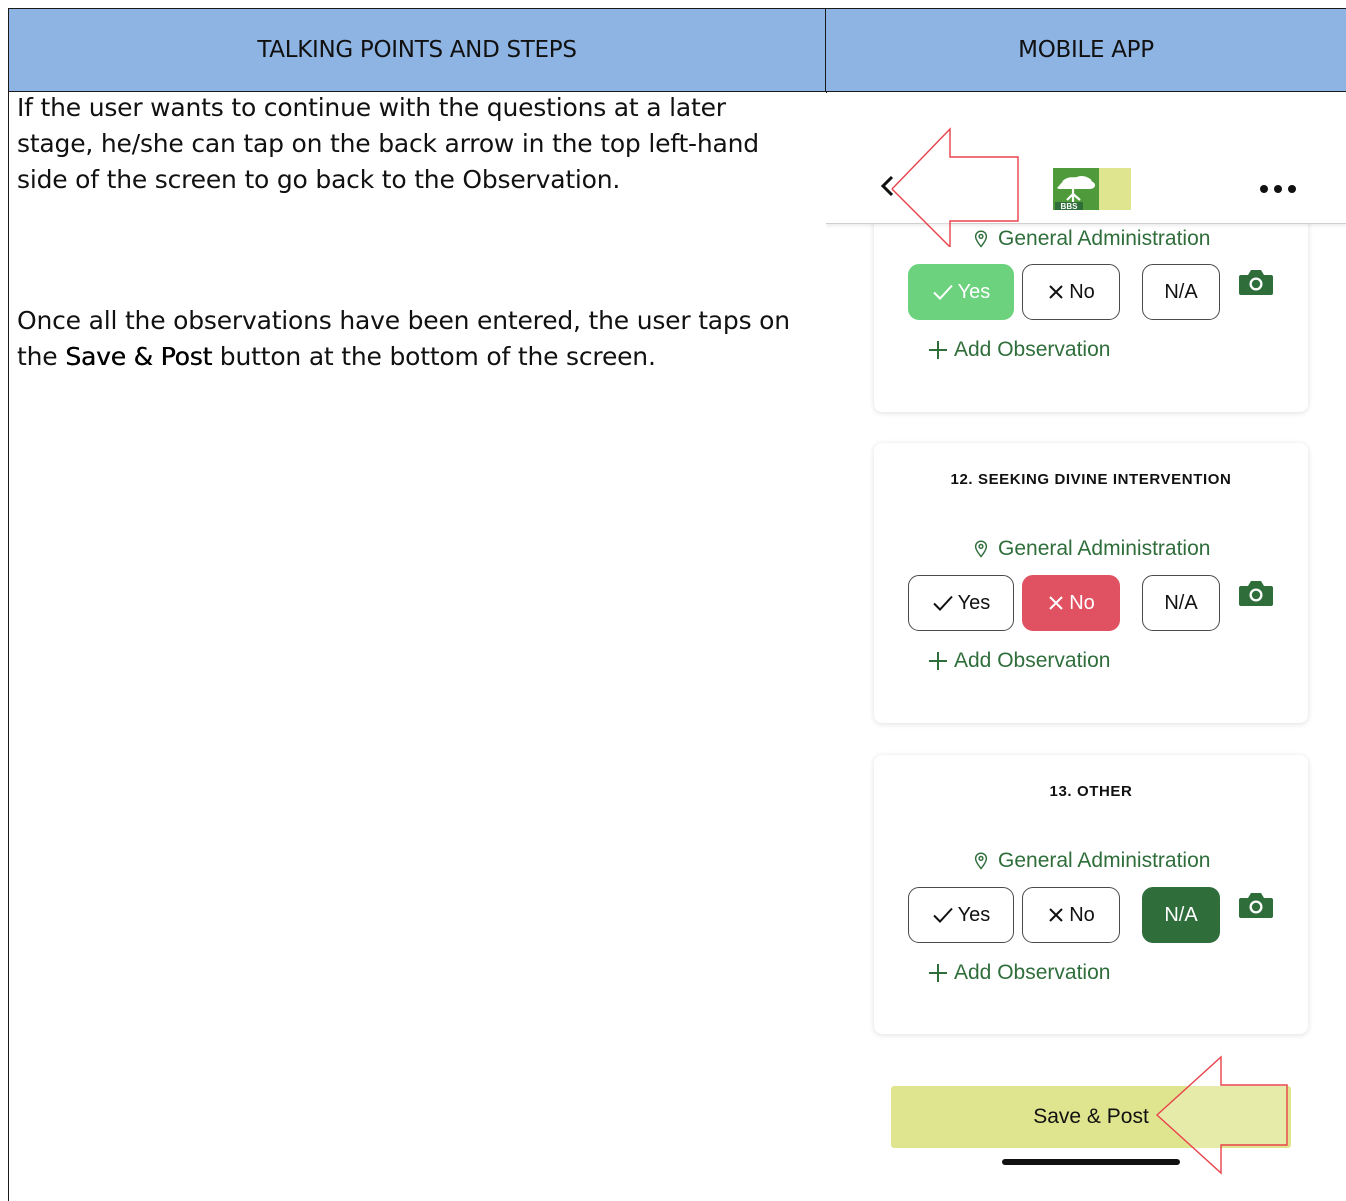 Image resolution: width=1346 pixels, height=1201 pixels. I want to click on table-header-talking-points: TALKING POINTS AND STEPS, so click(417, 50).